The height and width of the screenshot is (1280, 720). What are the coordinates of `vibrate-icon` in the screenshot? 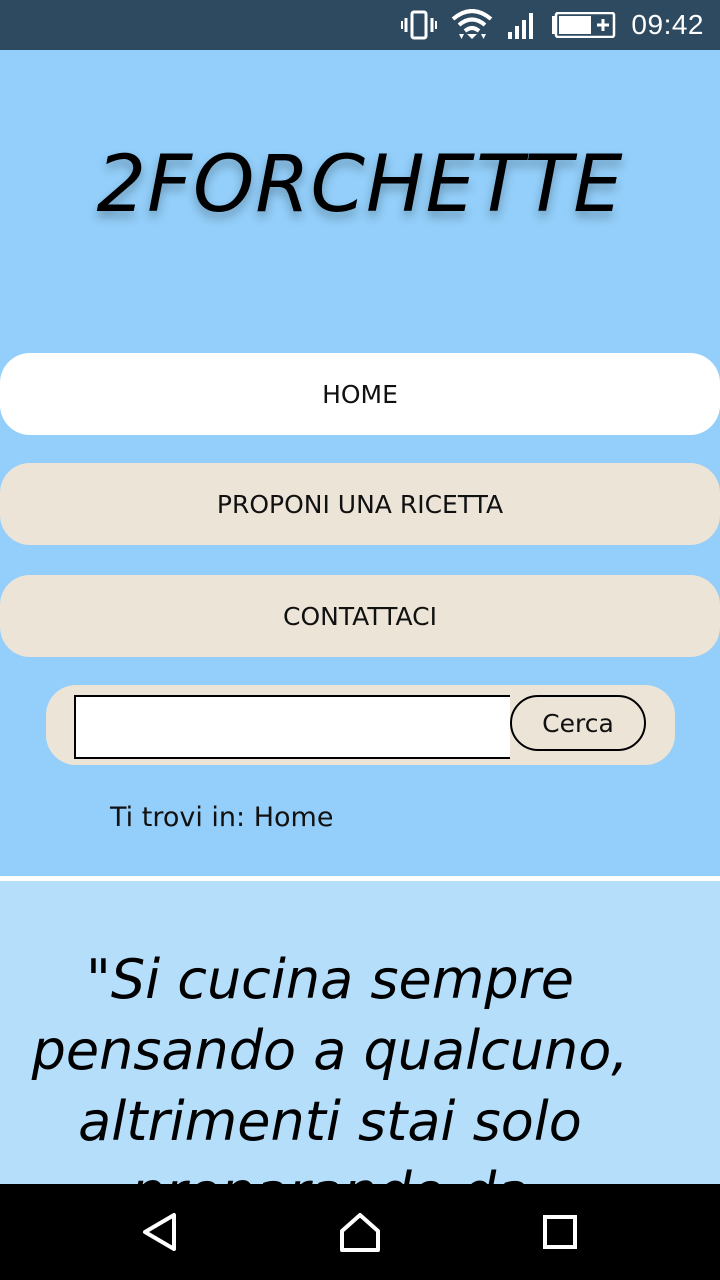 It's located at (419, 25).